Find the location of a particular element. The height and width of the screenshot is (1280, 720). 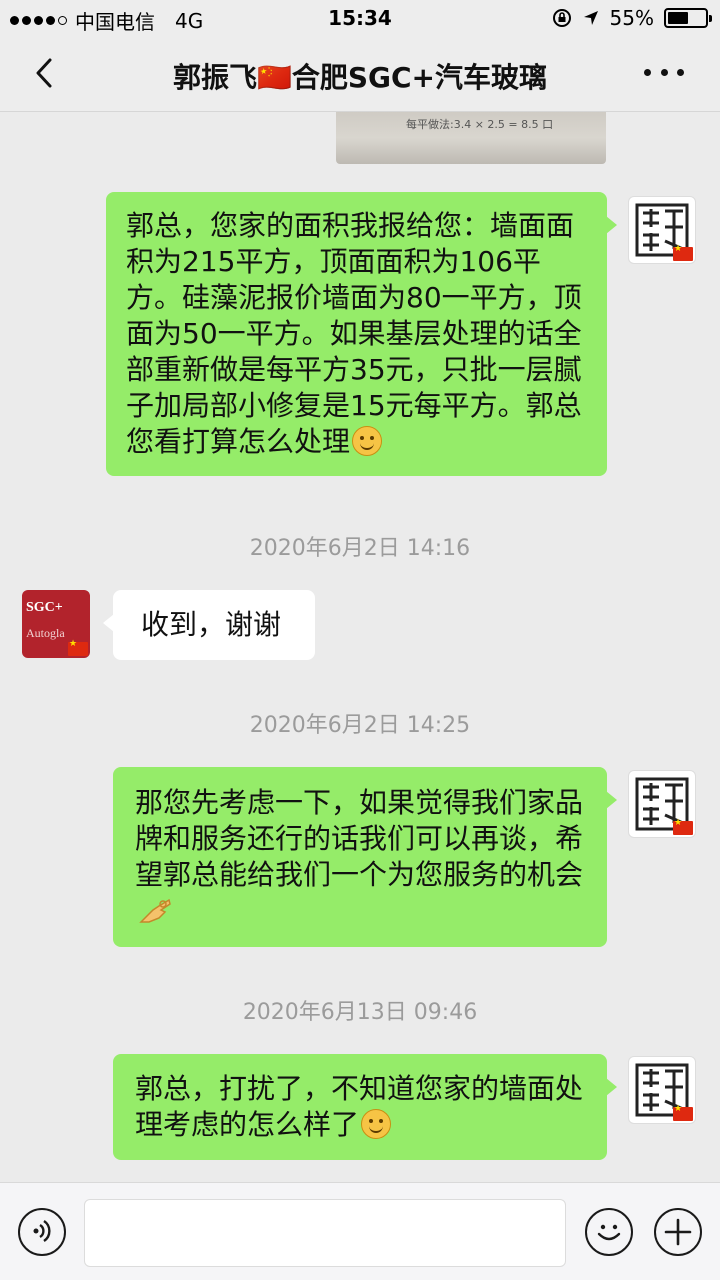

message-text: 郭总，打扰了，不知道您家的墙面处理考虑的怎么样了 is located at coordinates (359, 1106).